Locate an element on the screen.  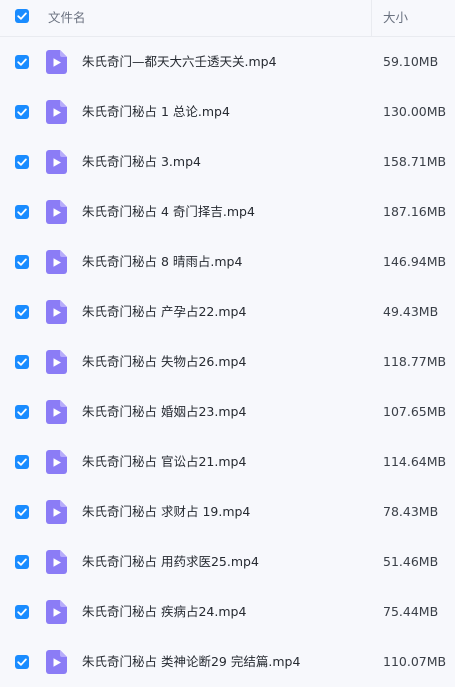
file-row: 朱氏奇门秘占 用药求医25.mp4 51.46MB is located at coordinates (227, 562).